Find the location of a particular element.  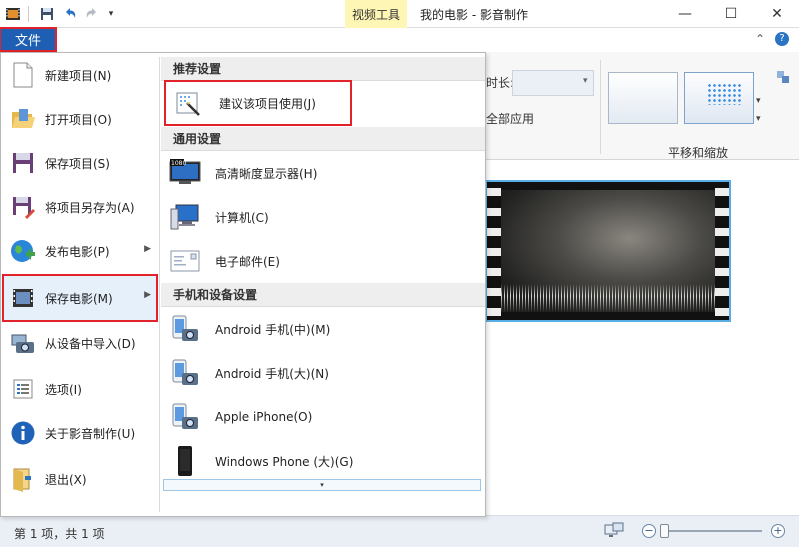

zoom-out-button: − is located at coordinates (649, 531).